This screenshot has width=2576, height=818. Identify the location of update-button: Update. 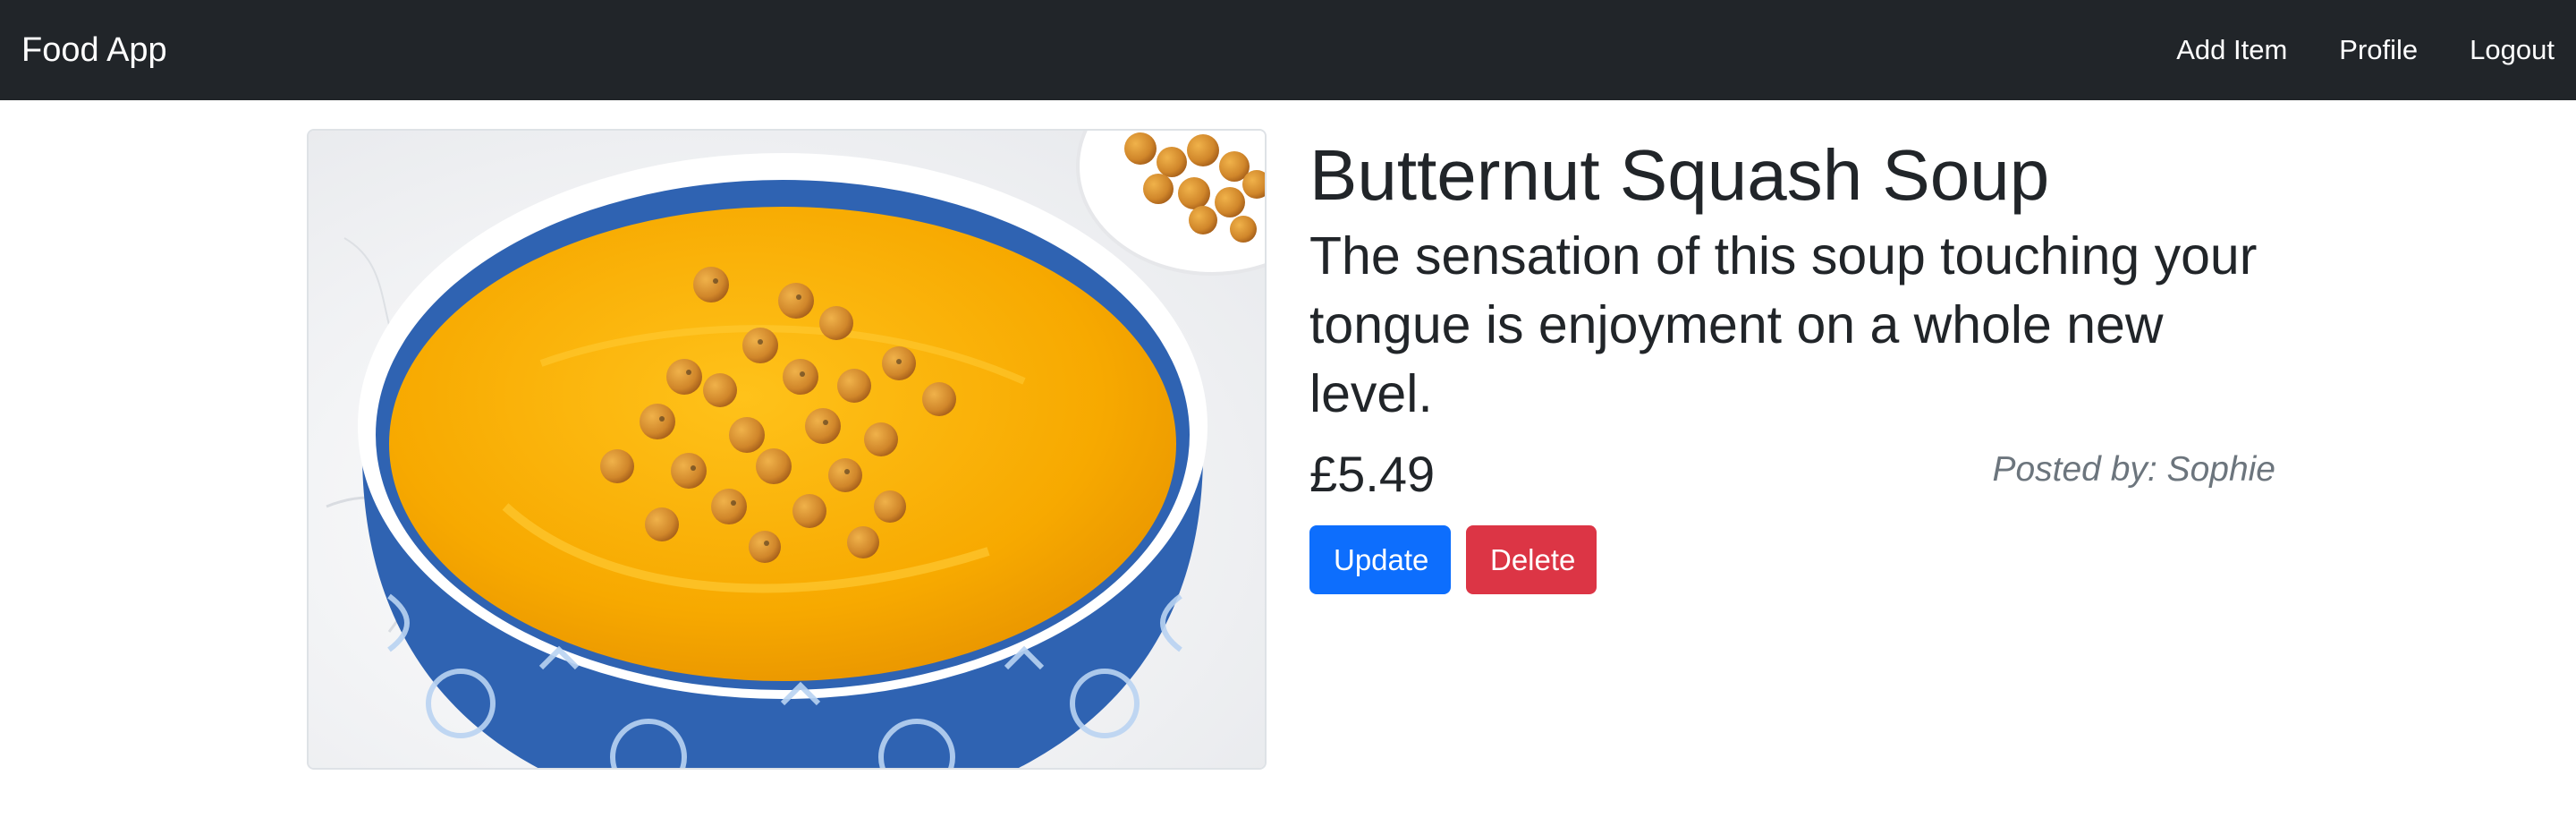
(1380, 560).